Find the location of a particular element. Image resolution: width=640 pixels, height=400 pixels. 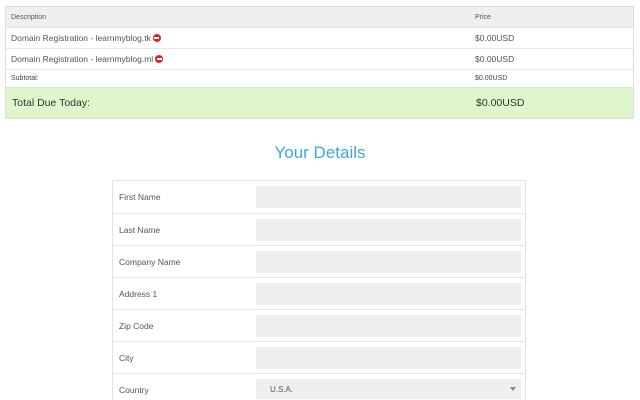

address1-field is located at coordinates (388, 294).